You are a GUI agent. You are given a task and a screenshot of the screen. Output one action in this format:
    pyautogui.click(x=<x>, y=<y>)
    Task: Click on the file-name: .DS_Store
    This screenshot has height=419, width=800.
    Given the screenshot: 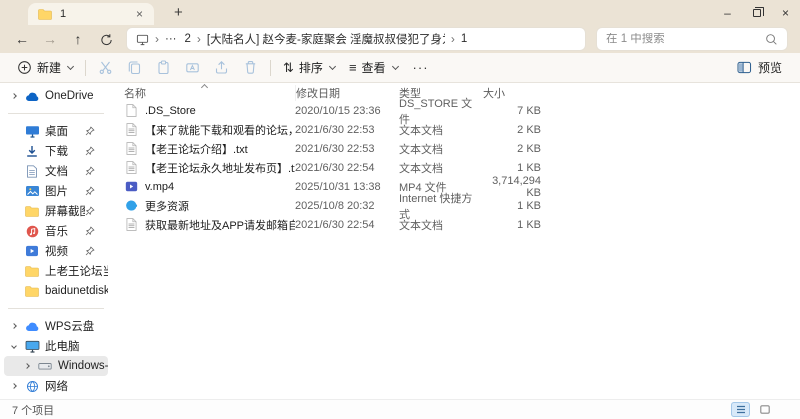 What is the action you would take?
    pyautogui.click(x=170, y=110)
    